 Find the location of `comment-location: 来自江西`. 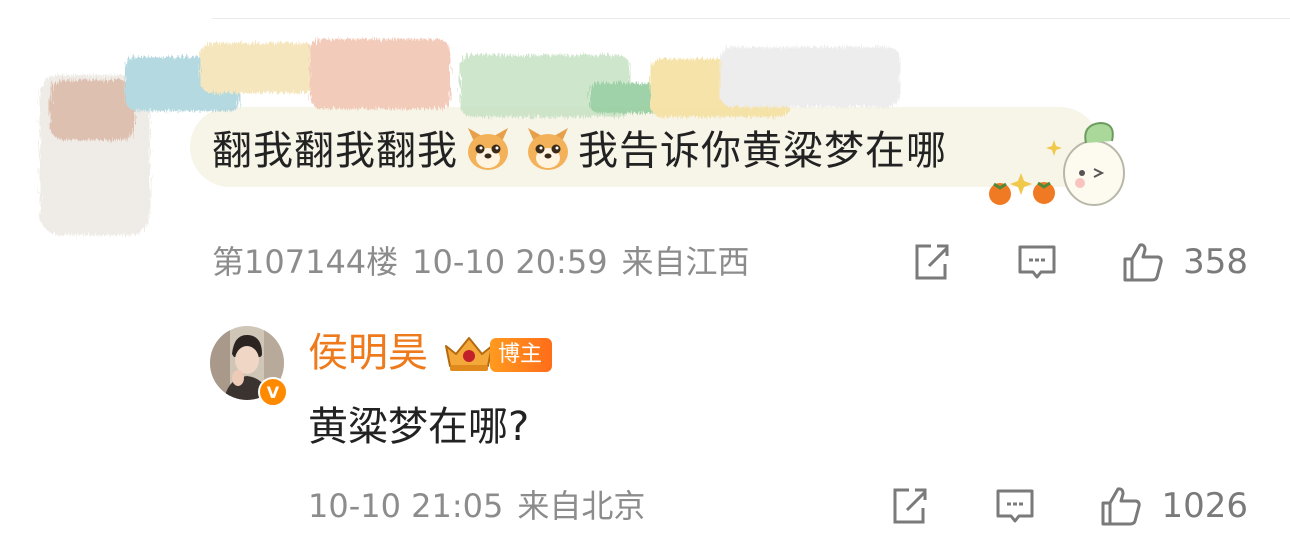

comment-location: 来自江西 is located at coordinates (685, 262).